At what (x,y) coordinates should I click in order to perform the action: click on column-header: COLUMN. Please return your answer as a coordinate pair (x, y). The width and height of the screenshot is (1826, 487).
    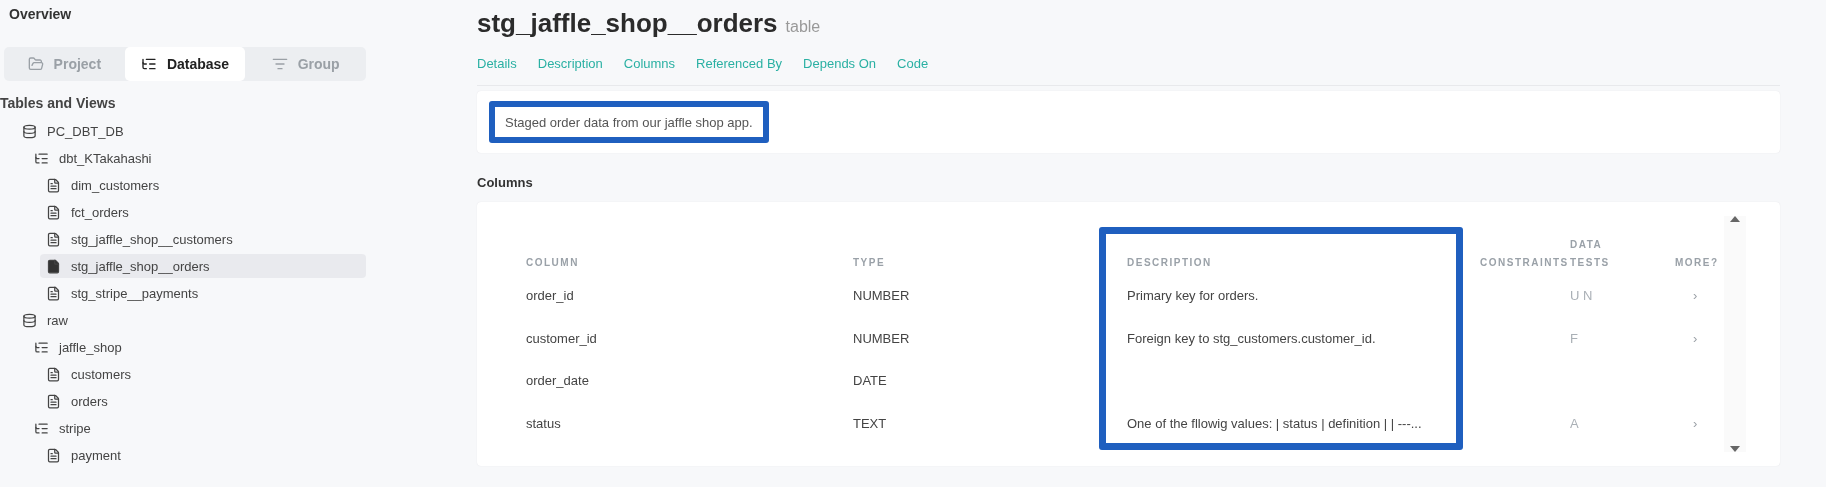
    Looking at the image, I should click on (553, 263).